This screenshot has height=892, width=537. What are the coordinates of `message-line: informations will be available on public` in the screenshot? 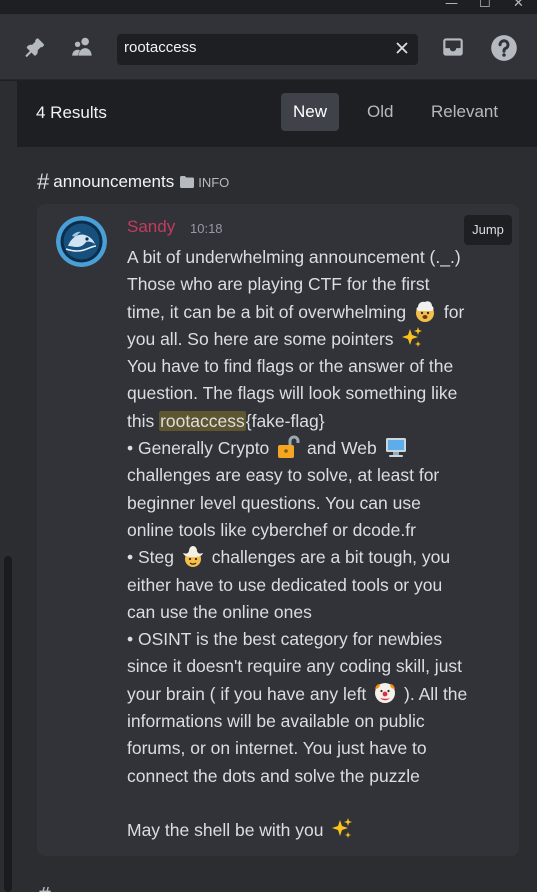 It's located at (276, 721).